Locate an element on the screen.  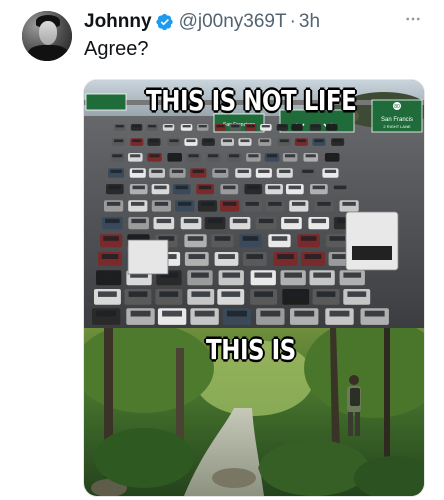
tweet-header: Johnny @j00ny369T · 3h is located at coordinates (202, 22).